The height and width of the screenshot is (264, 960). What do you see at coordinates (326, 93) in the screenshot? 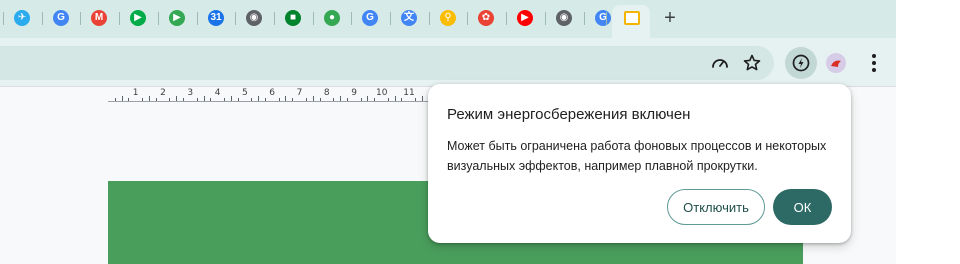
I see `ruler-number: 8` at bounding box center [326, 93].